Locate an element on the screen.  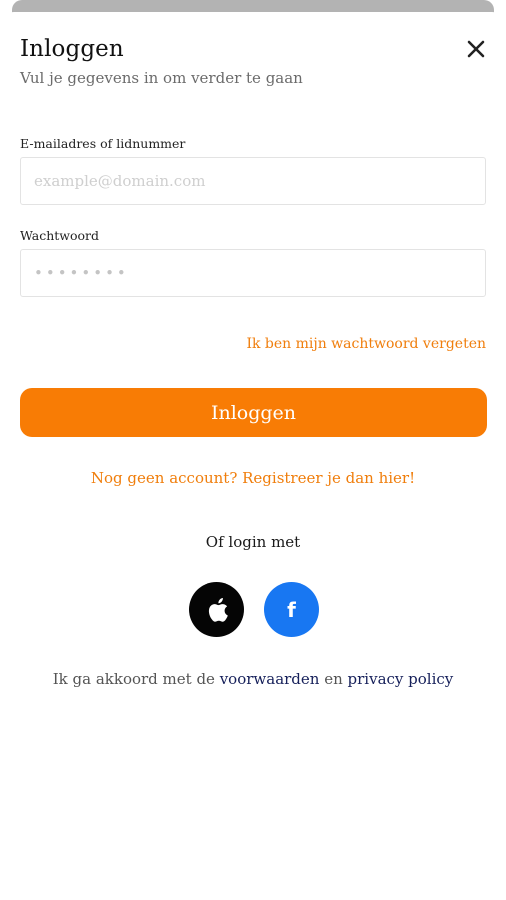
facebook-icon: f is located at coordinates (291, 609).